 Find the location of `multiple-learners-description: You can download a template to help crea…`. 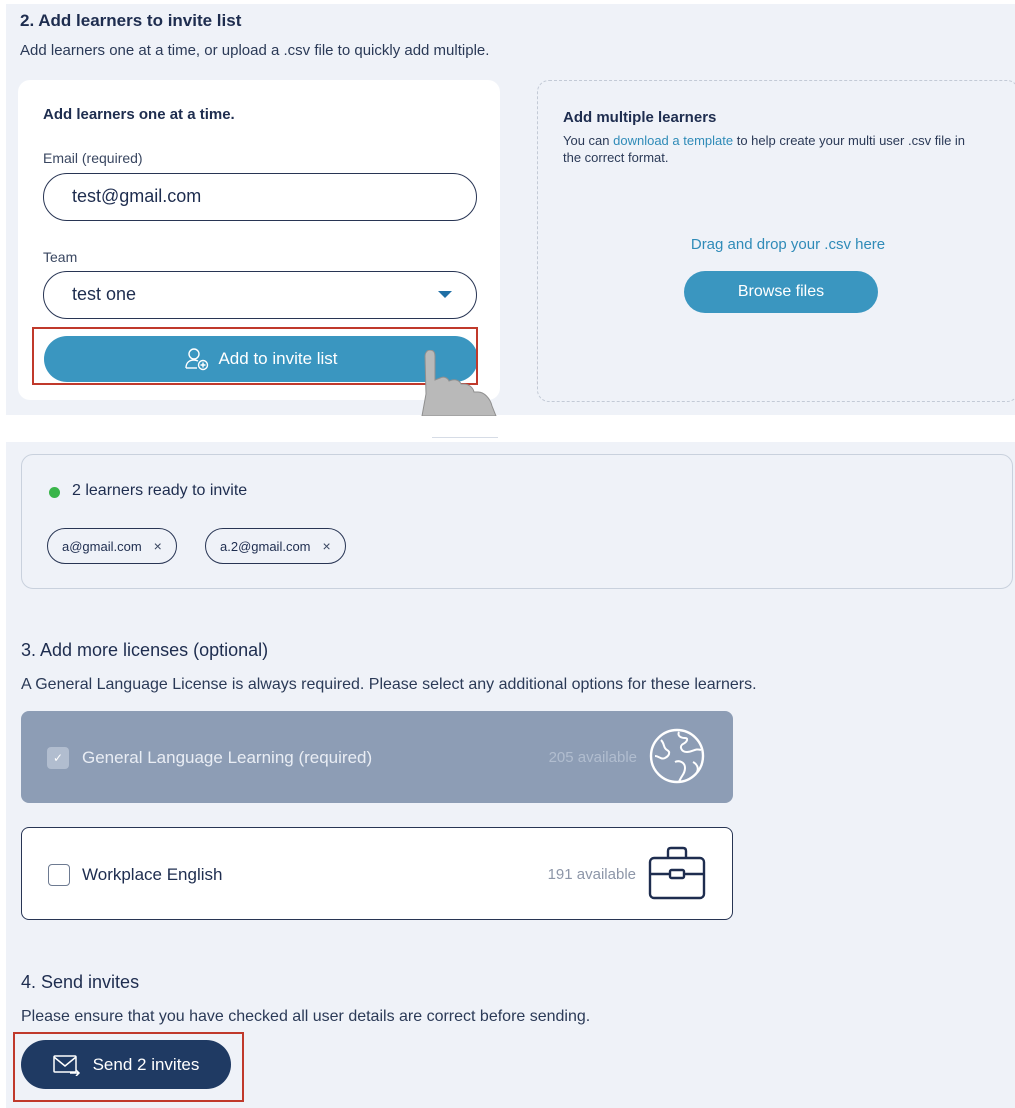

multiple-learners-description: You can download a template to help crea… is located at coordinates (773, 149).